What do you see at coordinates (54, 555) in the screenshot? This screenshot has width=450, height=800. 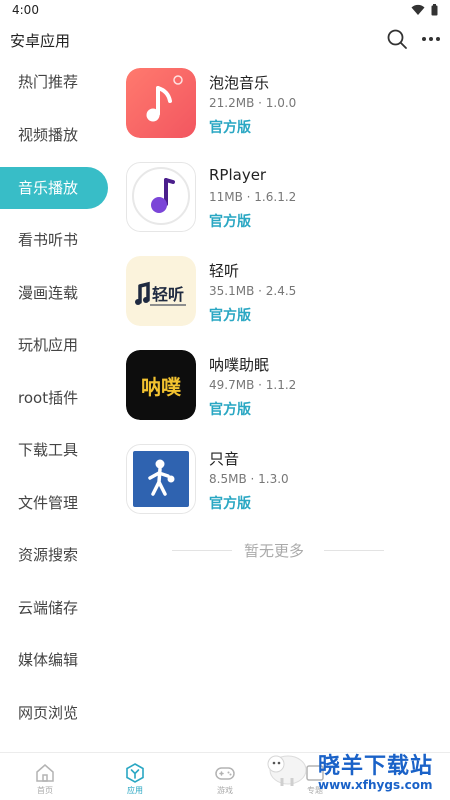 I see `category-resource-search: 资源搜索` at bounding box center [54, 555].